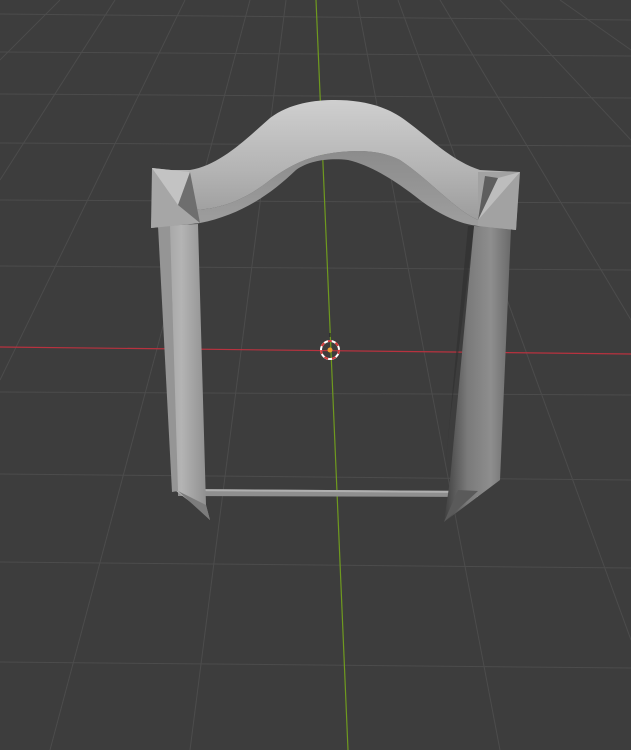  Describe the element at coordinates (477, 374) in the screenshot. I see `right-post` at that location.